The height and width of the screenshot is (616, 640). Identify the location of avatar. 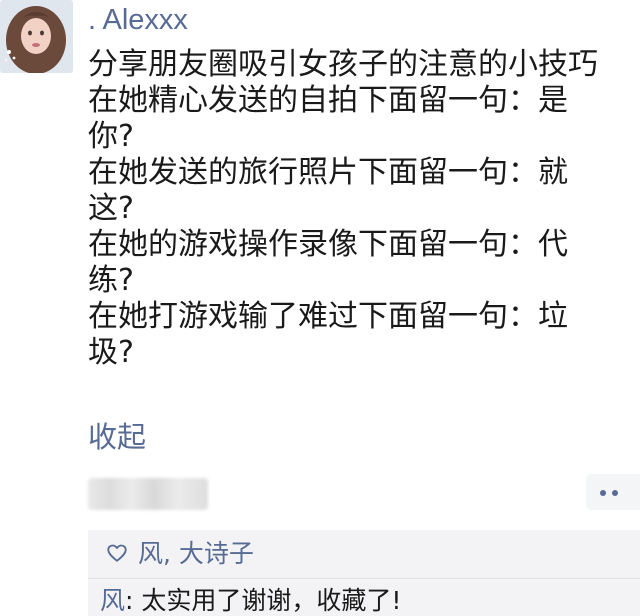
(36, 36).